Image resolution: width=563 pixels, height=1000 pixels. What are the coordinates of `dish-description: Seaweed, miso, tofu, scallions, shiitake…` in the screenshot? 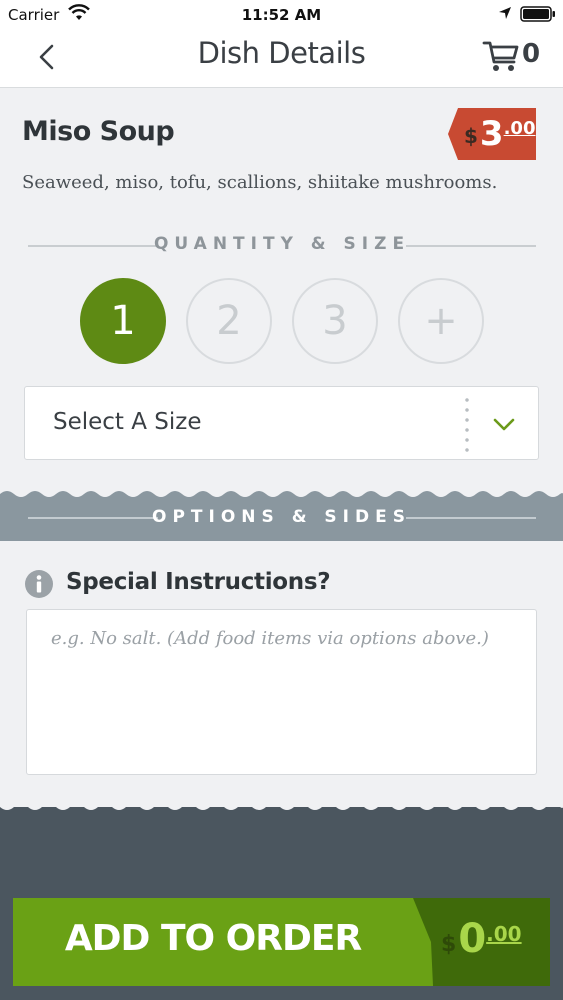 It's located at (260, 182).